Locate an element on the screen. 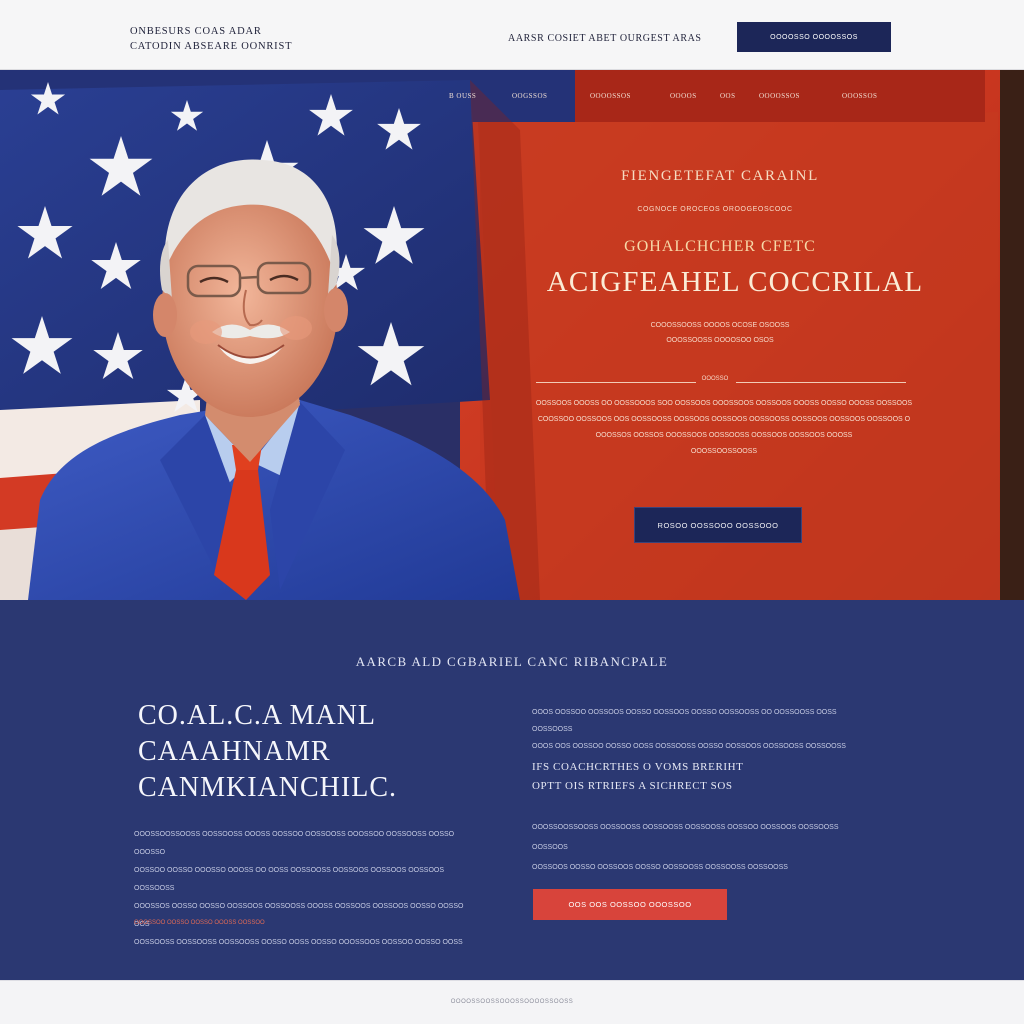 The width and height of the screenshot is (1024, 1024). section-title-line: CAAAHNAMR is located at coordinates (234, 751).